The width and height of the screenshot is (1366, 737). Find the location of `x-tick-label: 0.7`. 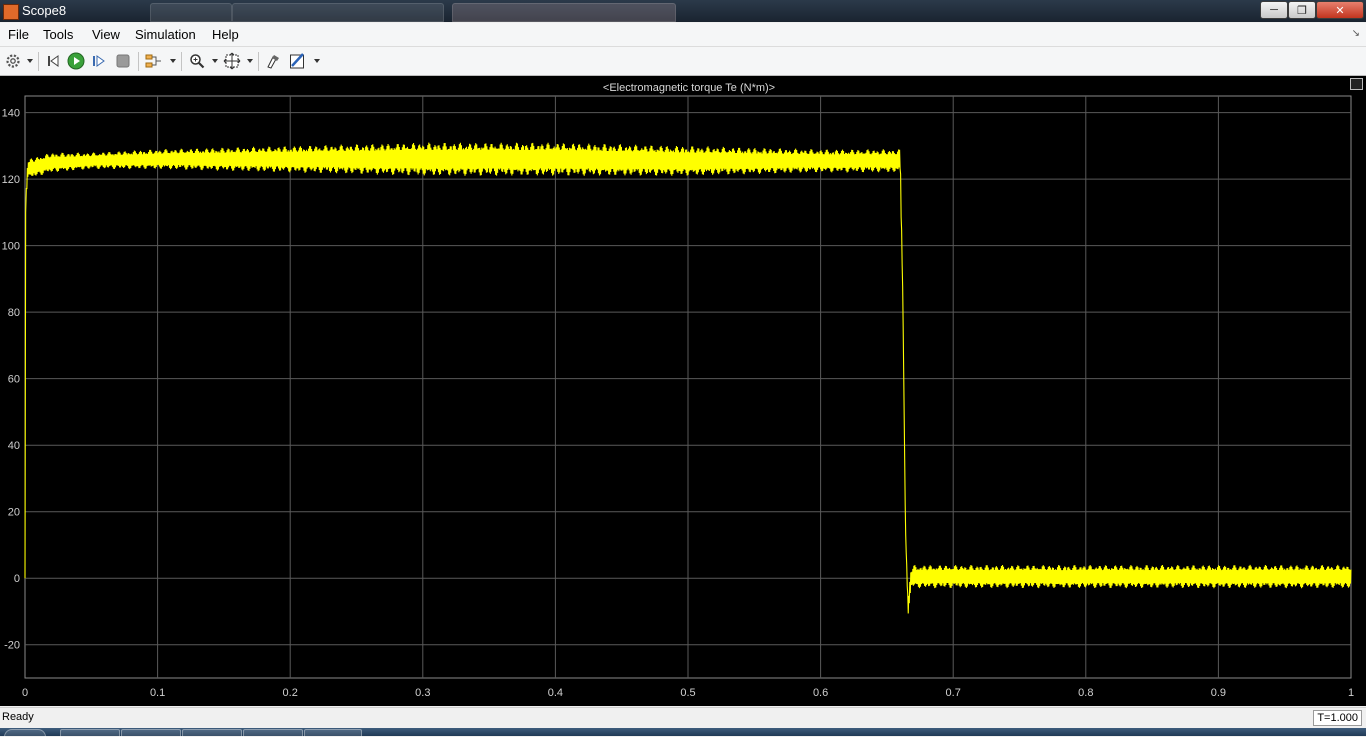

x-tick-label: 0.7 is located at coordinates (953, 693).